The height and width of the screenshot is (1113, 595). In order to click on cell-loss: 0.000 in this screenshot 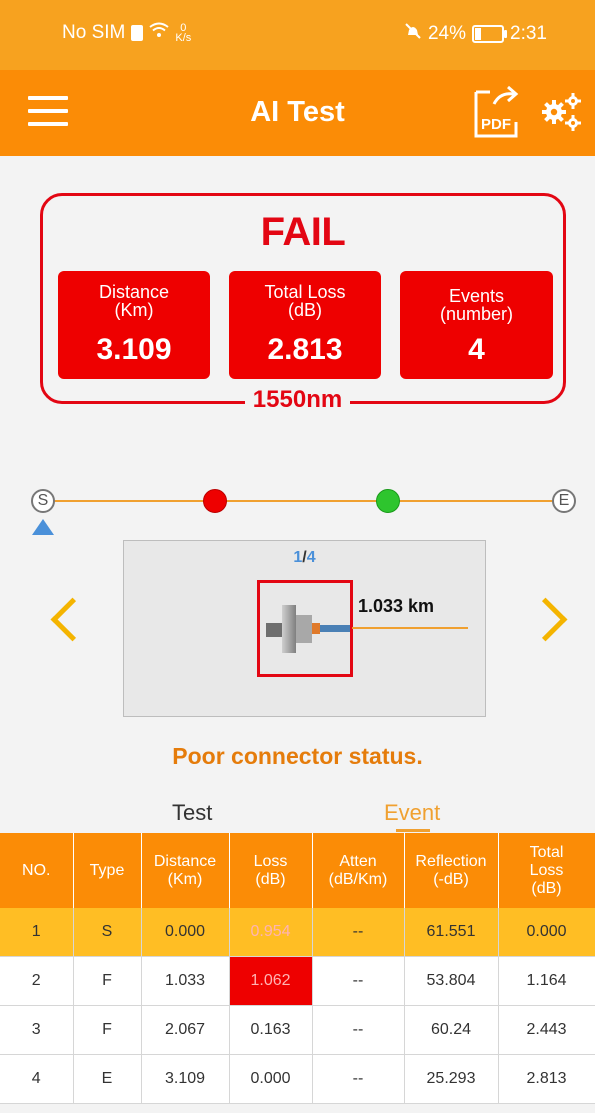, I will do `click(271, 1079)`.